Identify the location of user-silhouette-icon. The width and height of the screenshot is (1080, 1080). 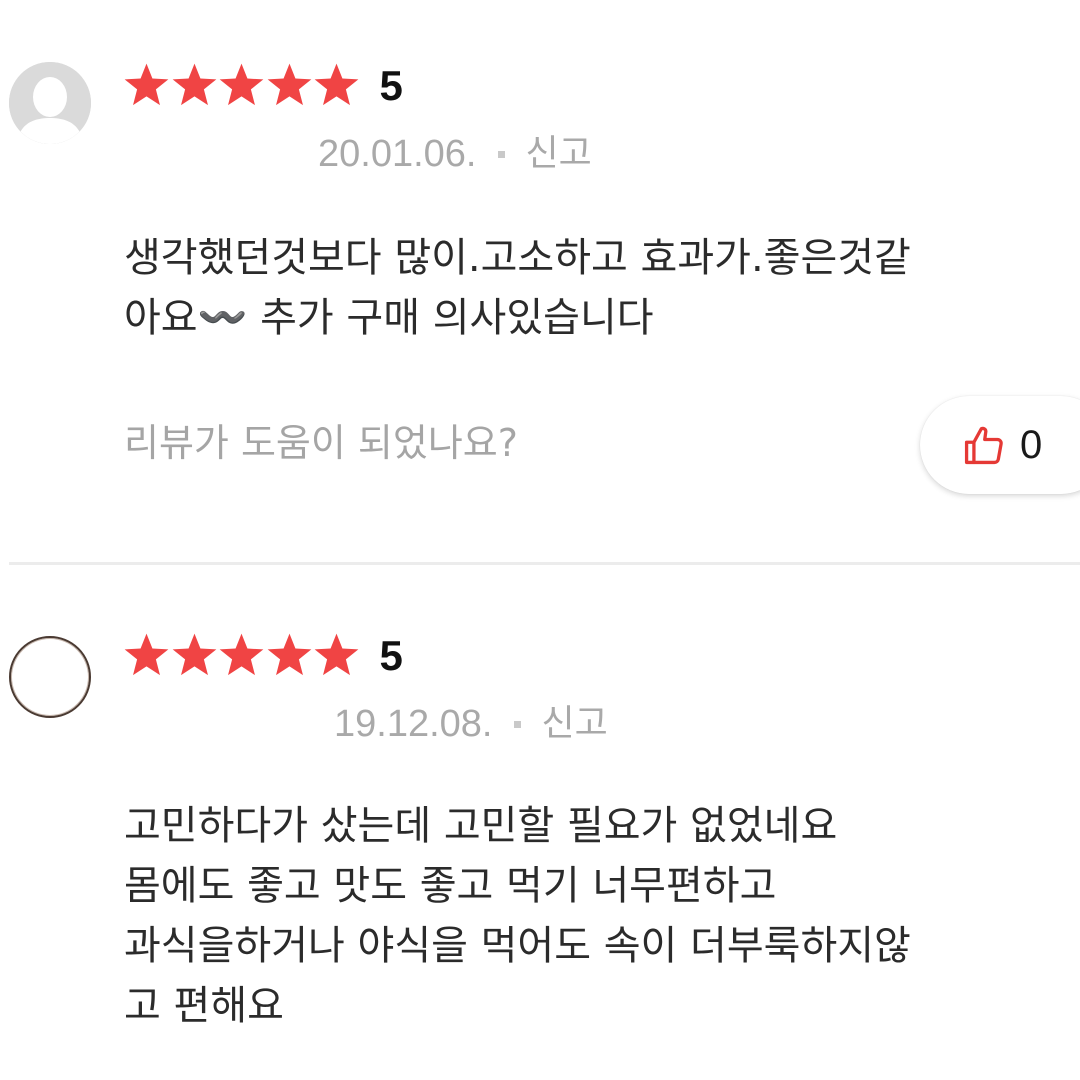
(50, 103).